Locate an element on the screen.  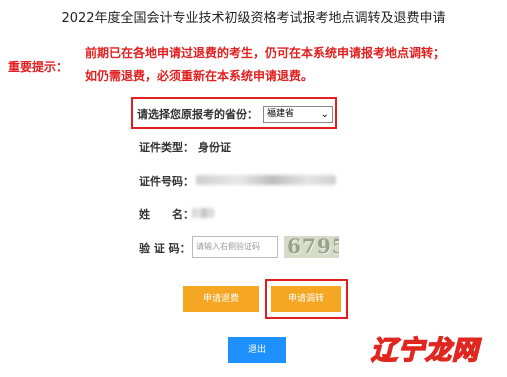
page-title: 2022年度全国会计专业技术初级资格考试报考地点调转及退费申请 is located at coordinates (253, 18).